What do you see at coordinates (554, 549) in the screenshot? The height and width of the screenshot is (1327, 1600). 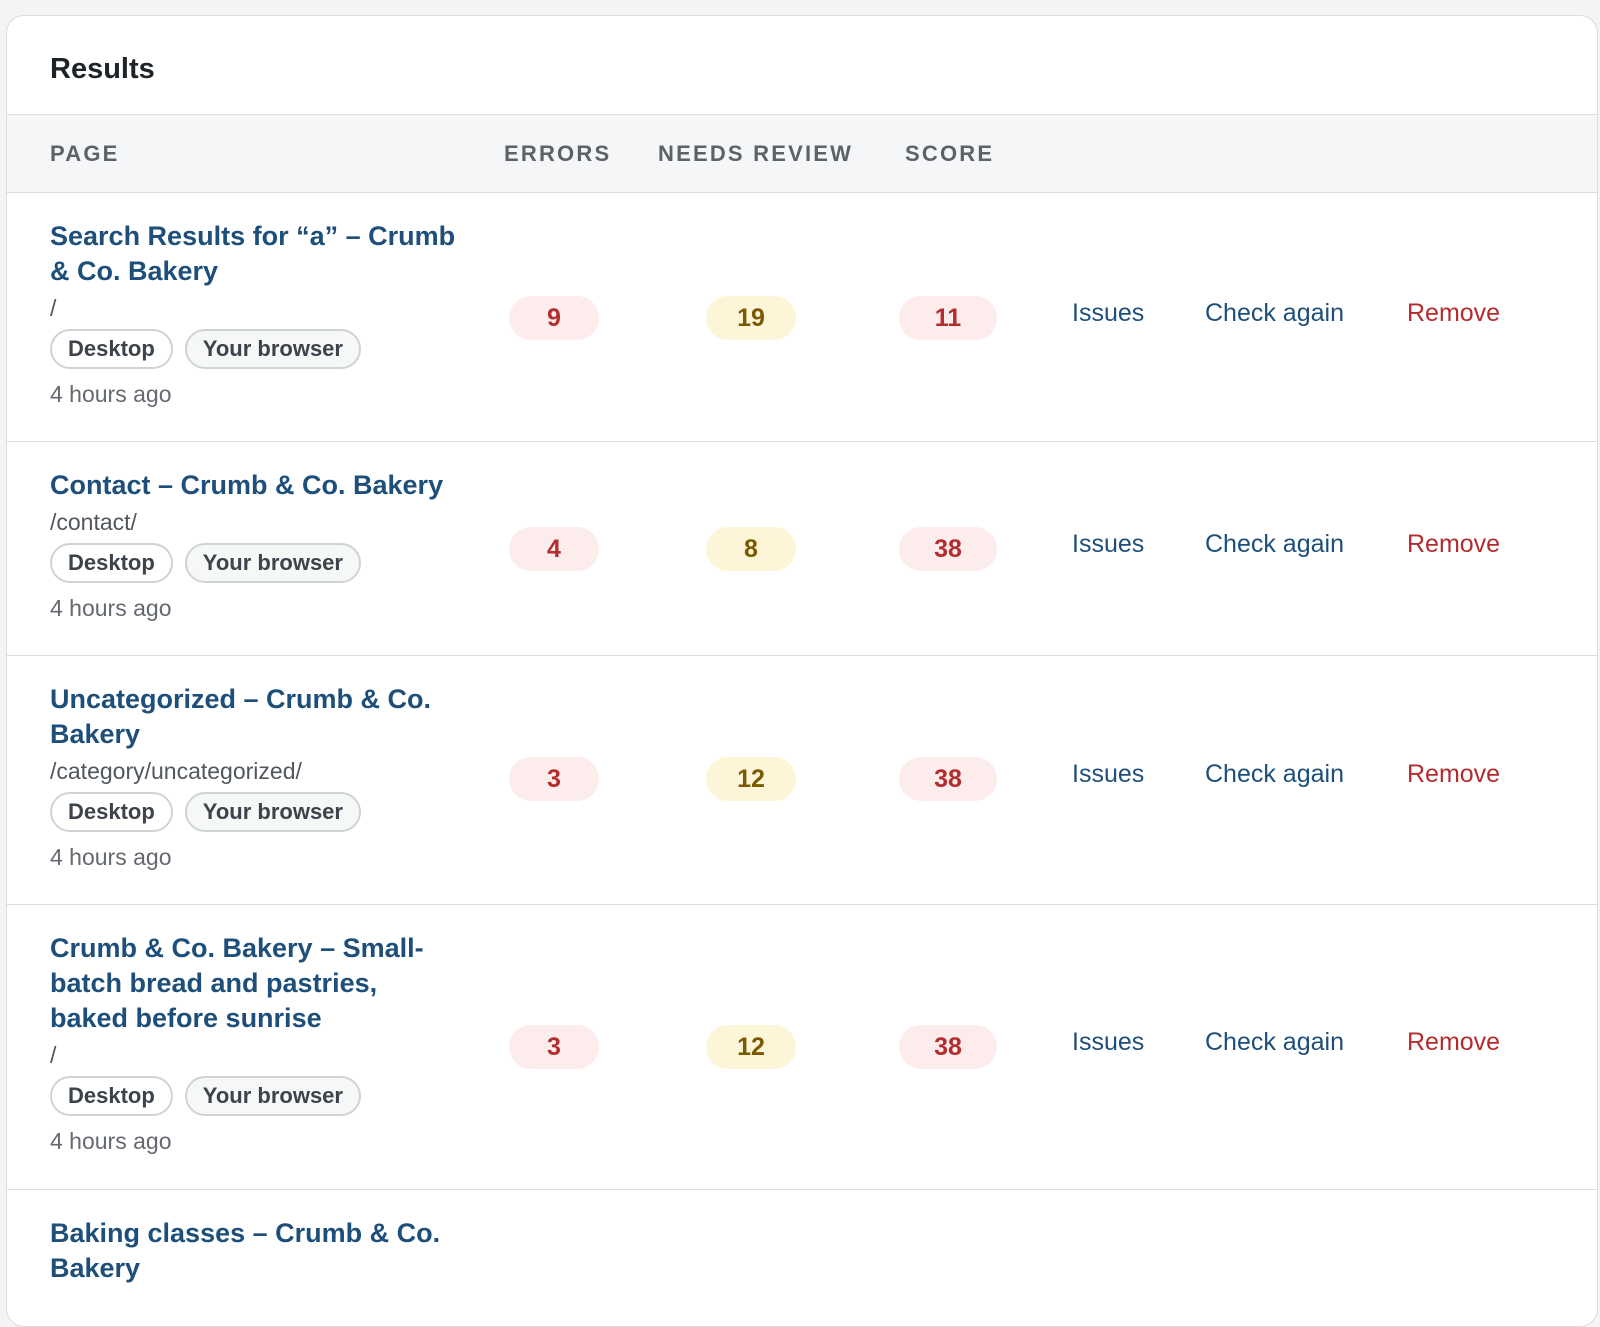 I see `errors-count-badge: 4` at bounding box center [554, 549].